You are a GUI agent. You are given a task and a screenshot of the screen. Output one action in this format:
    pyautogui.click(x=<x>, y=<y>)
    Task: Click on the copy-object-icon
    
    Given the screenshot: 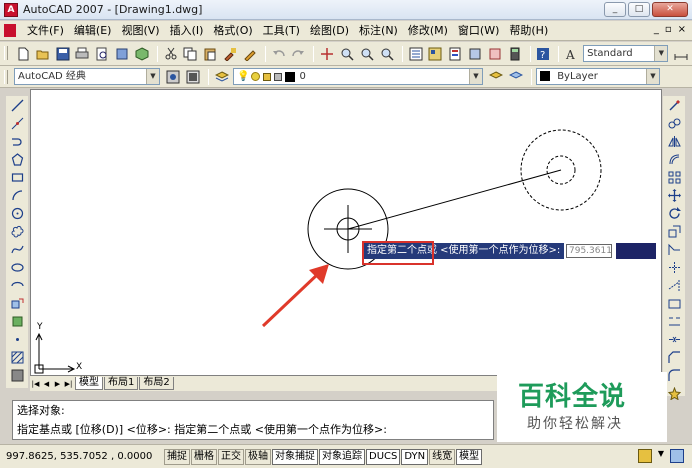 What is the action you would take?
    pyautogui.click(x=674, y=123)
    